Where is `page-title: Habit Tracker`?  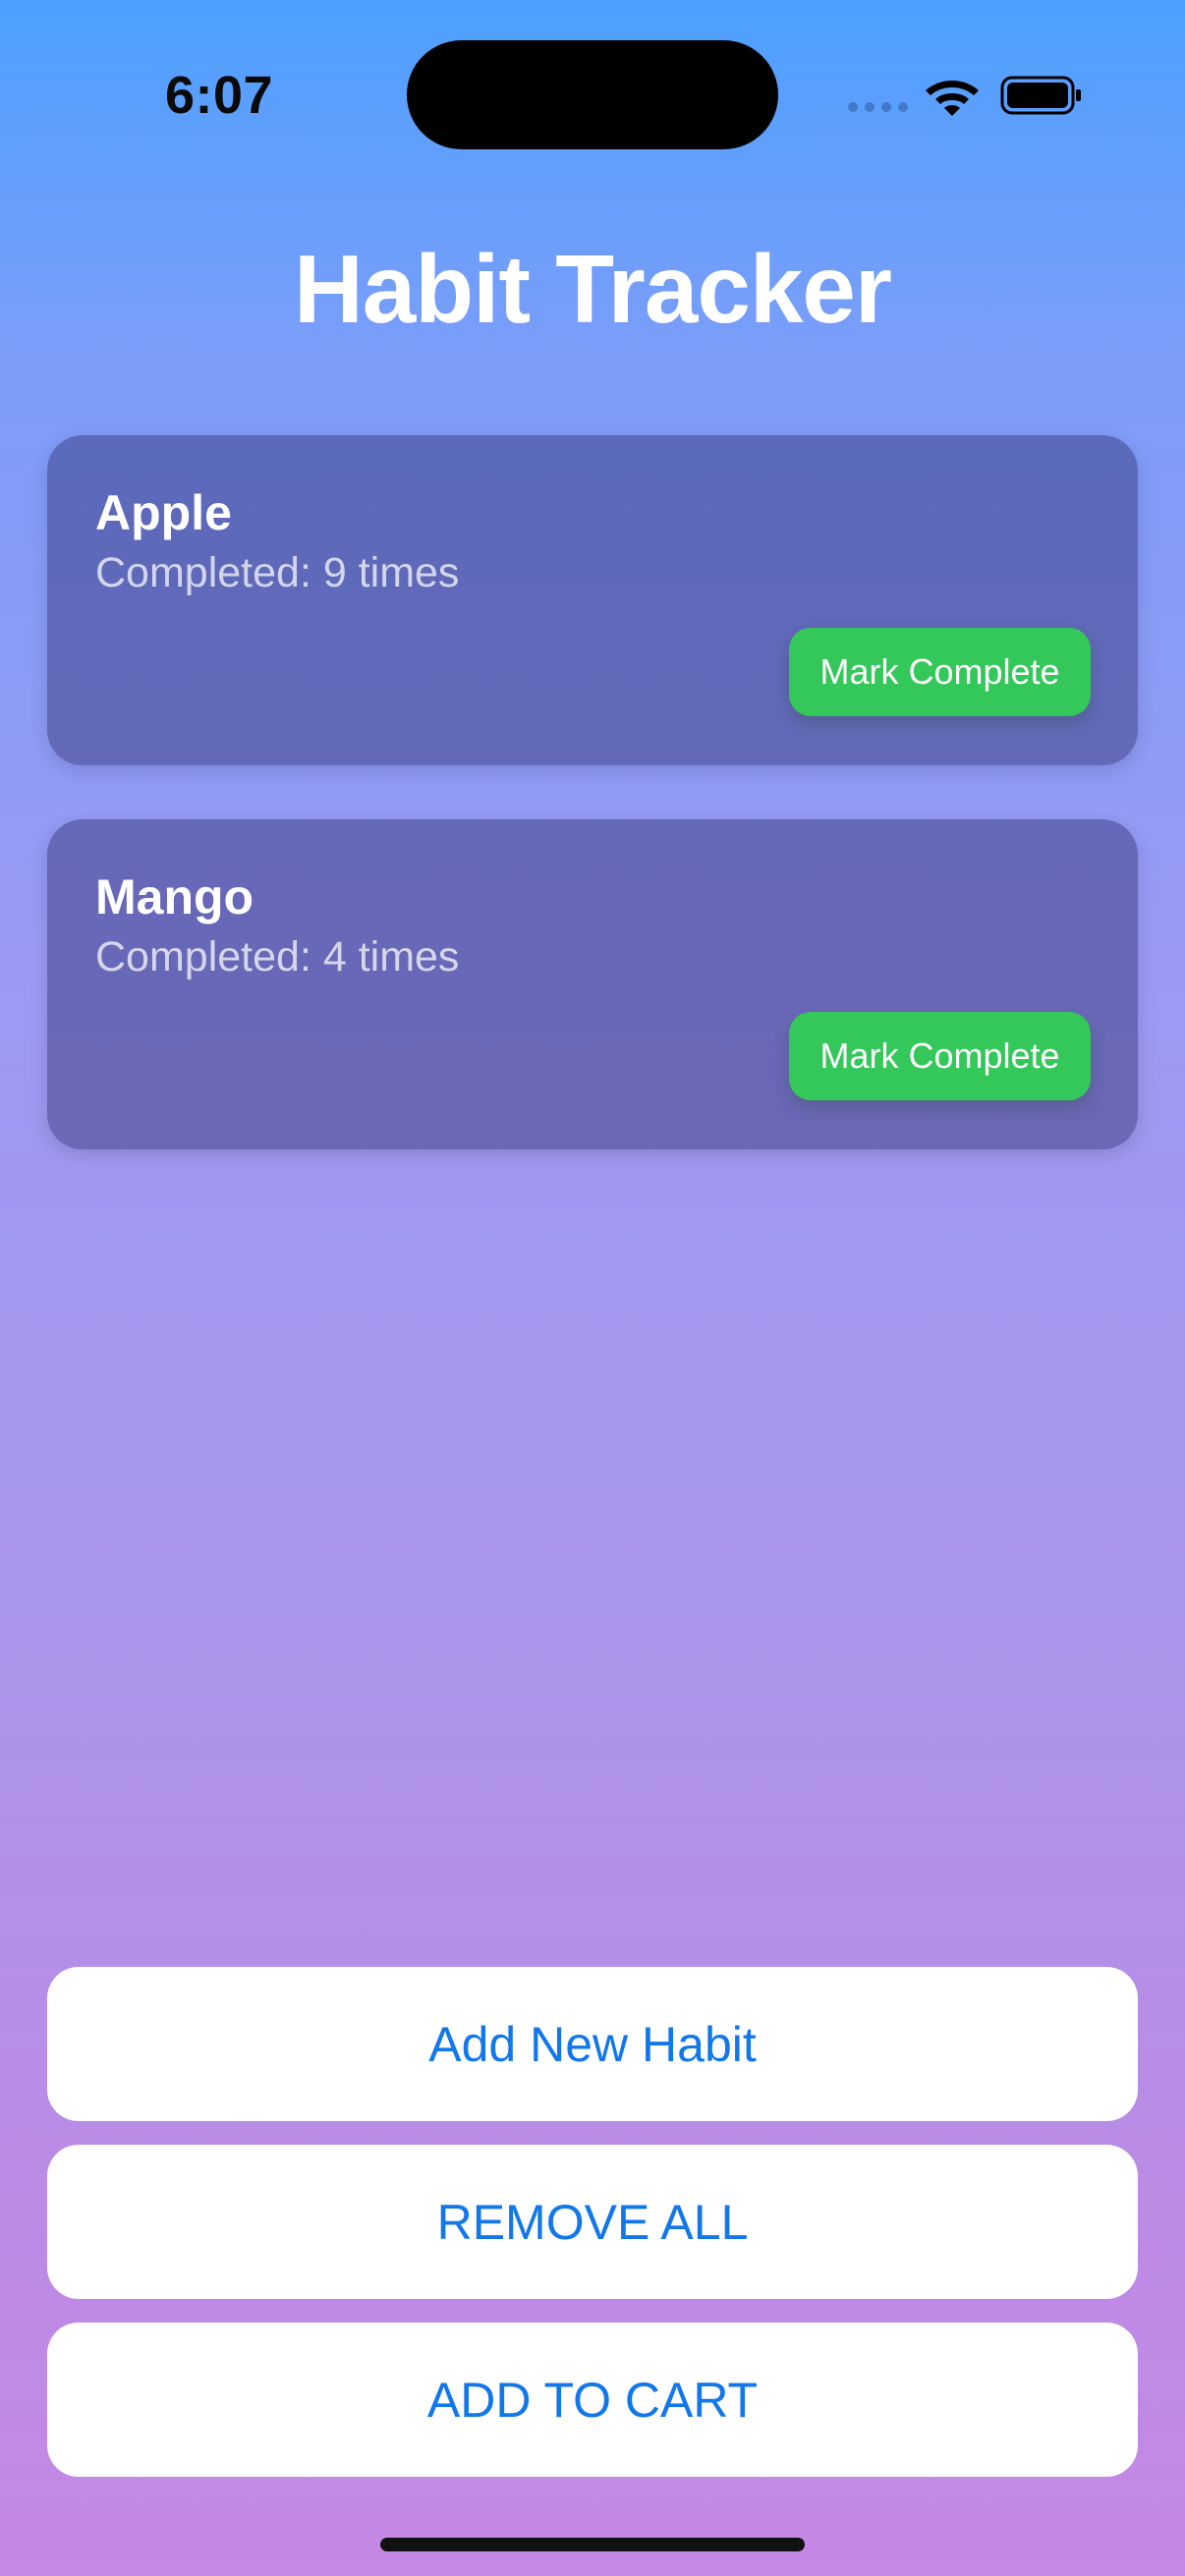
page-title: Habit Tracker is located at coordinates (593, 289).